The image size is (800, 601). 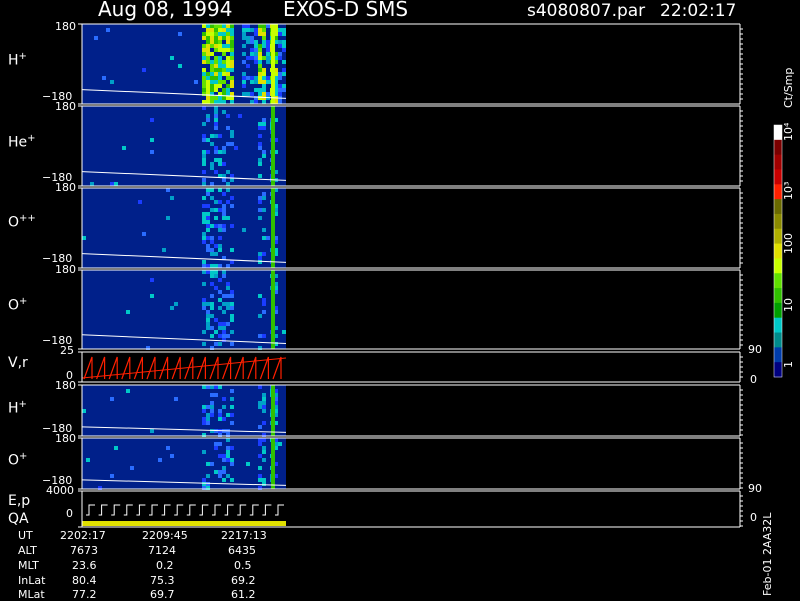 I want to click on colorbar-unit: Ct/Smp, so click(x=788, y=87).